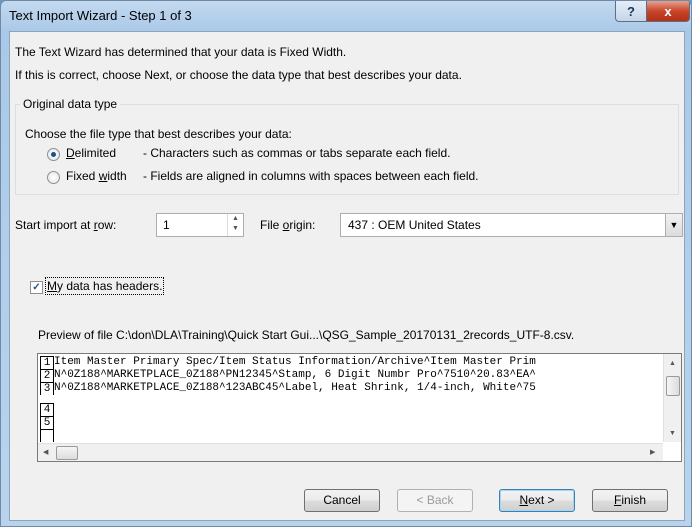 Image resolution: width=692 pixels, height=527 pixels. I want to click on spin-down-icon: ▼, so click(235, 229).